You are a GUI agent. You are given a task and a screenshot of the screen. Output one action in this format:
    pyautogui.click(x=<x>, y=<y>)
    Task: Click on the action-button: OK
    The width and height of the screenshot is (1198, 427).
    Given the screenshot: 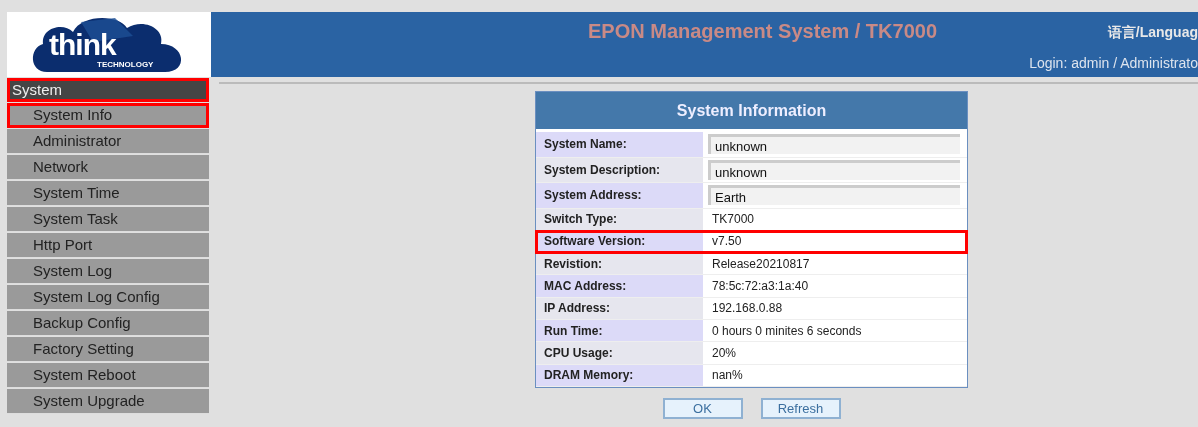 What is the action you would take?
    pyautogui.click(x=702, y=408)
    